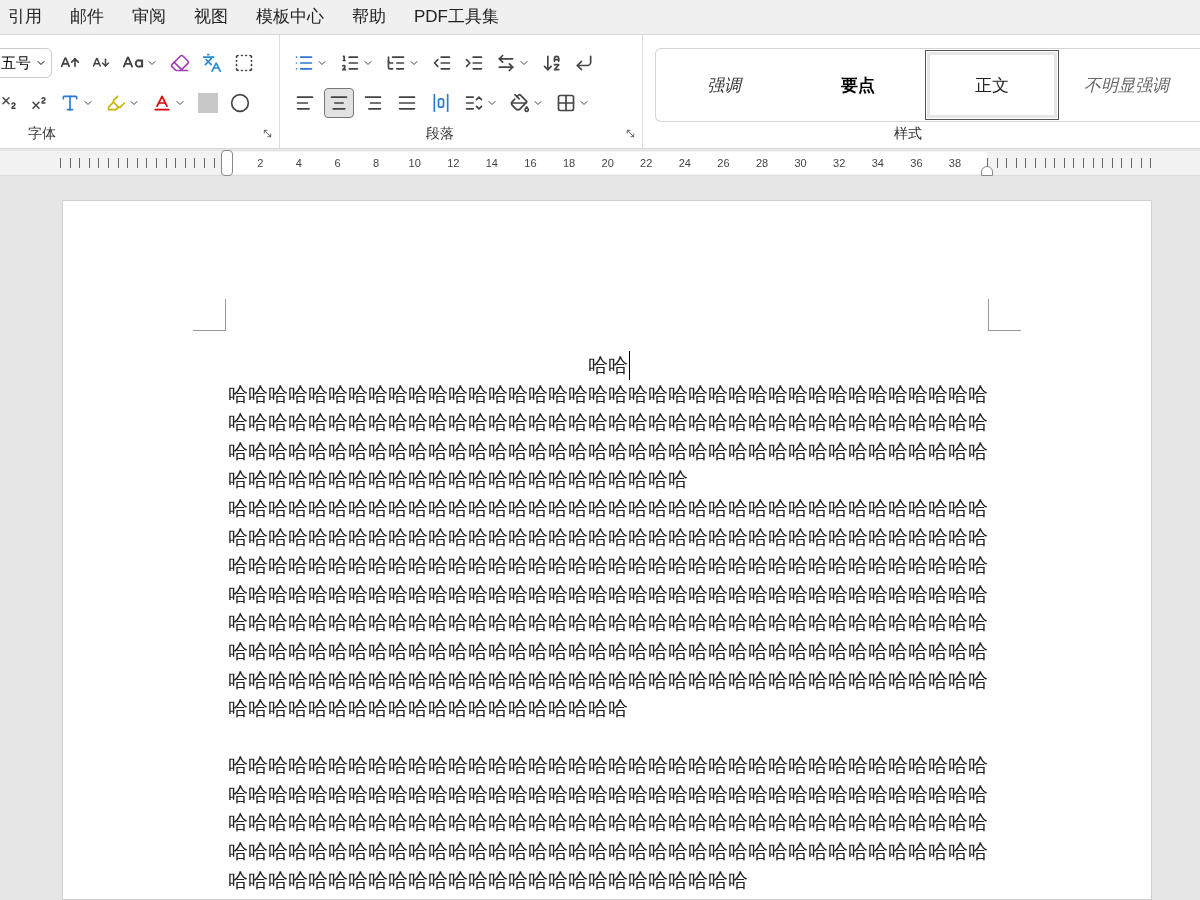 This screenshot has height=900, width=1200. I want to click on ruler-number: 2, so click(260, 163).